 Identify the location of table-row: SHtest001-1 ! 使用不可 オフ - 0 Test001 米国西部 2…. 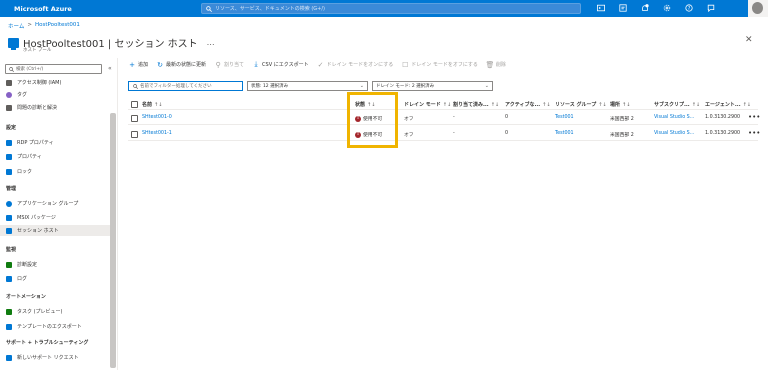
(444, 134).